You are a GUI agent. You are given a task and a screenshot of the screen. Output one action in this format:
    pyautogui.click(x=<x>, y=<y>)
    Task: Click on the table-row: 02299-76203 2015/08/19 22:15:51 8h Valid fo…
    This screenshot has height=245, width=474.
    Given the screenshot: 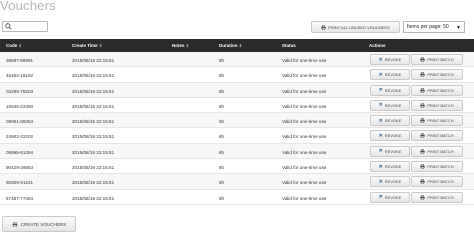 What is the action you would take?
    pyautogui.click(x=237, y=90)
    